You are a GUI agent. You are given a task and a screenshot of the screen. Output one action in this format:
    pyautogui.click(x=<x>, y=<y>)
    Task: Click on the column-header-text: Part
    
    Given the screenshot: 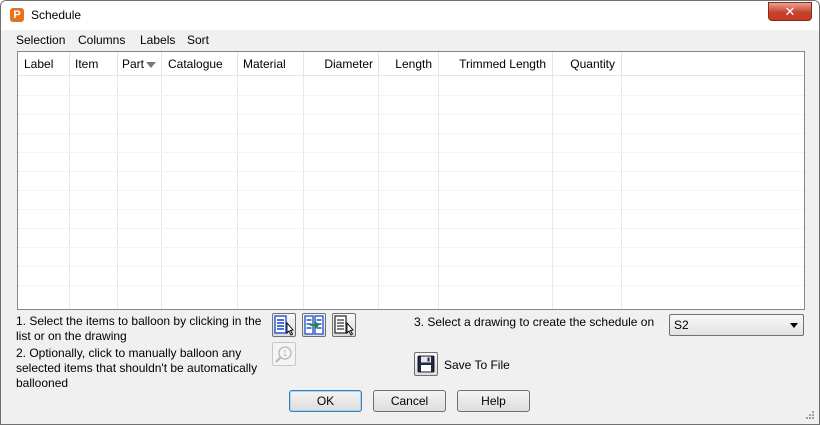 What is the action you would take?
    pyautogui.click(x=133, y=64)
    